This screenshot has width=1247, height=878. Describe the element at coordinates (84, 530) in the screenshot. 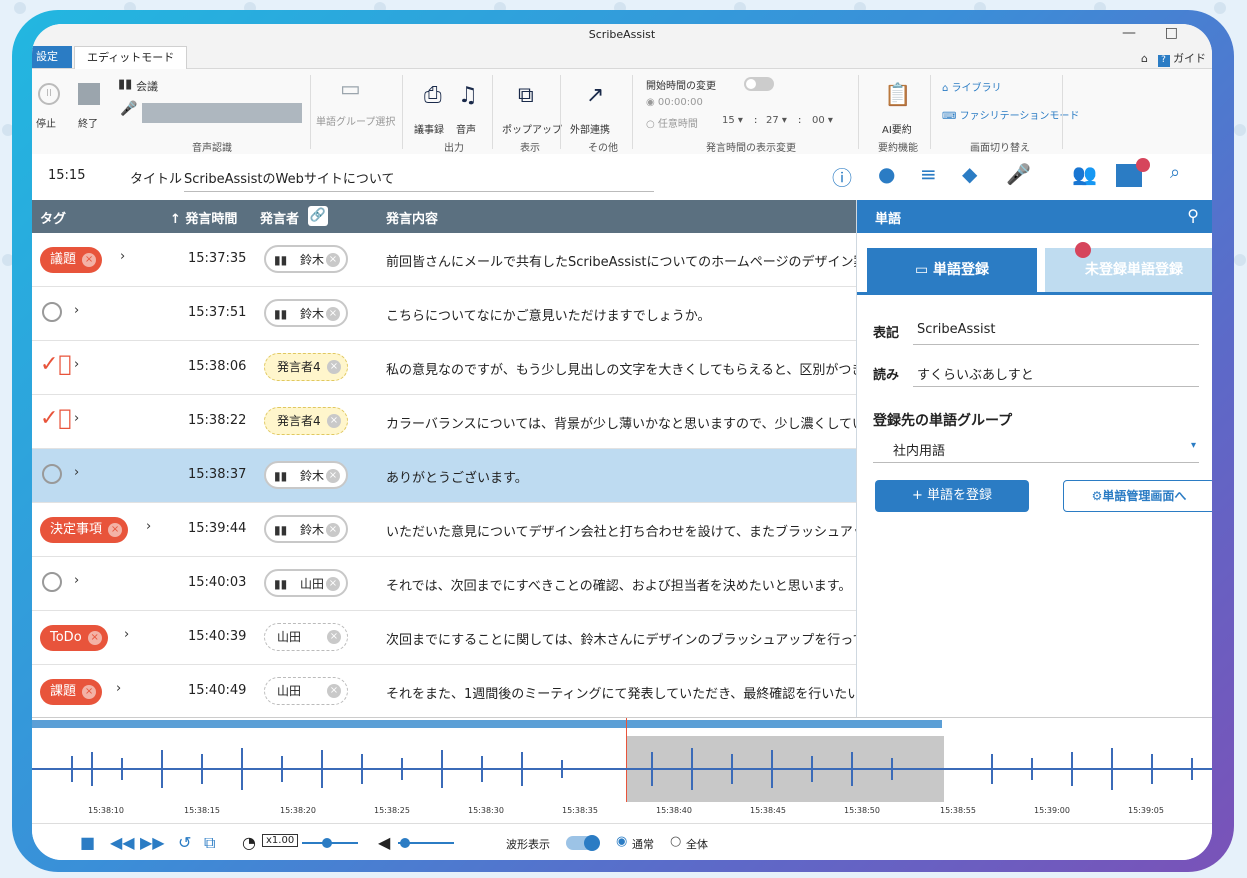

I see `tag-pill: 決定事項 ×` at that location.